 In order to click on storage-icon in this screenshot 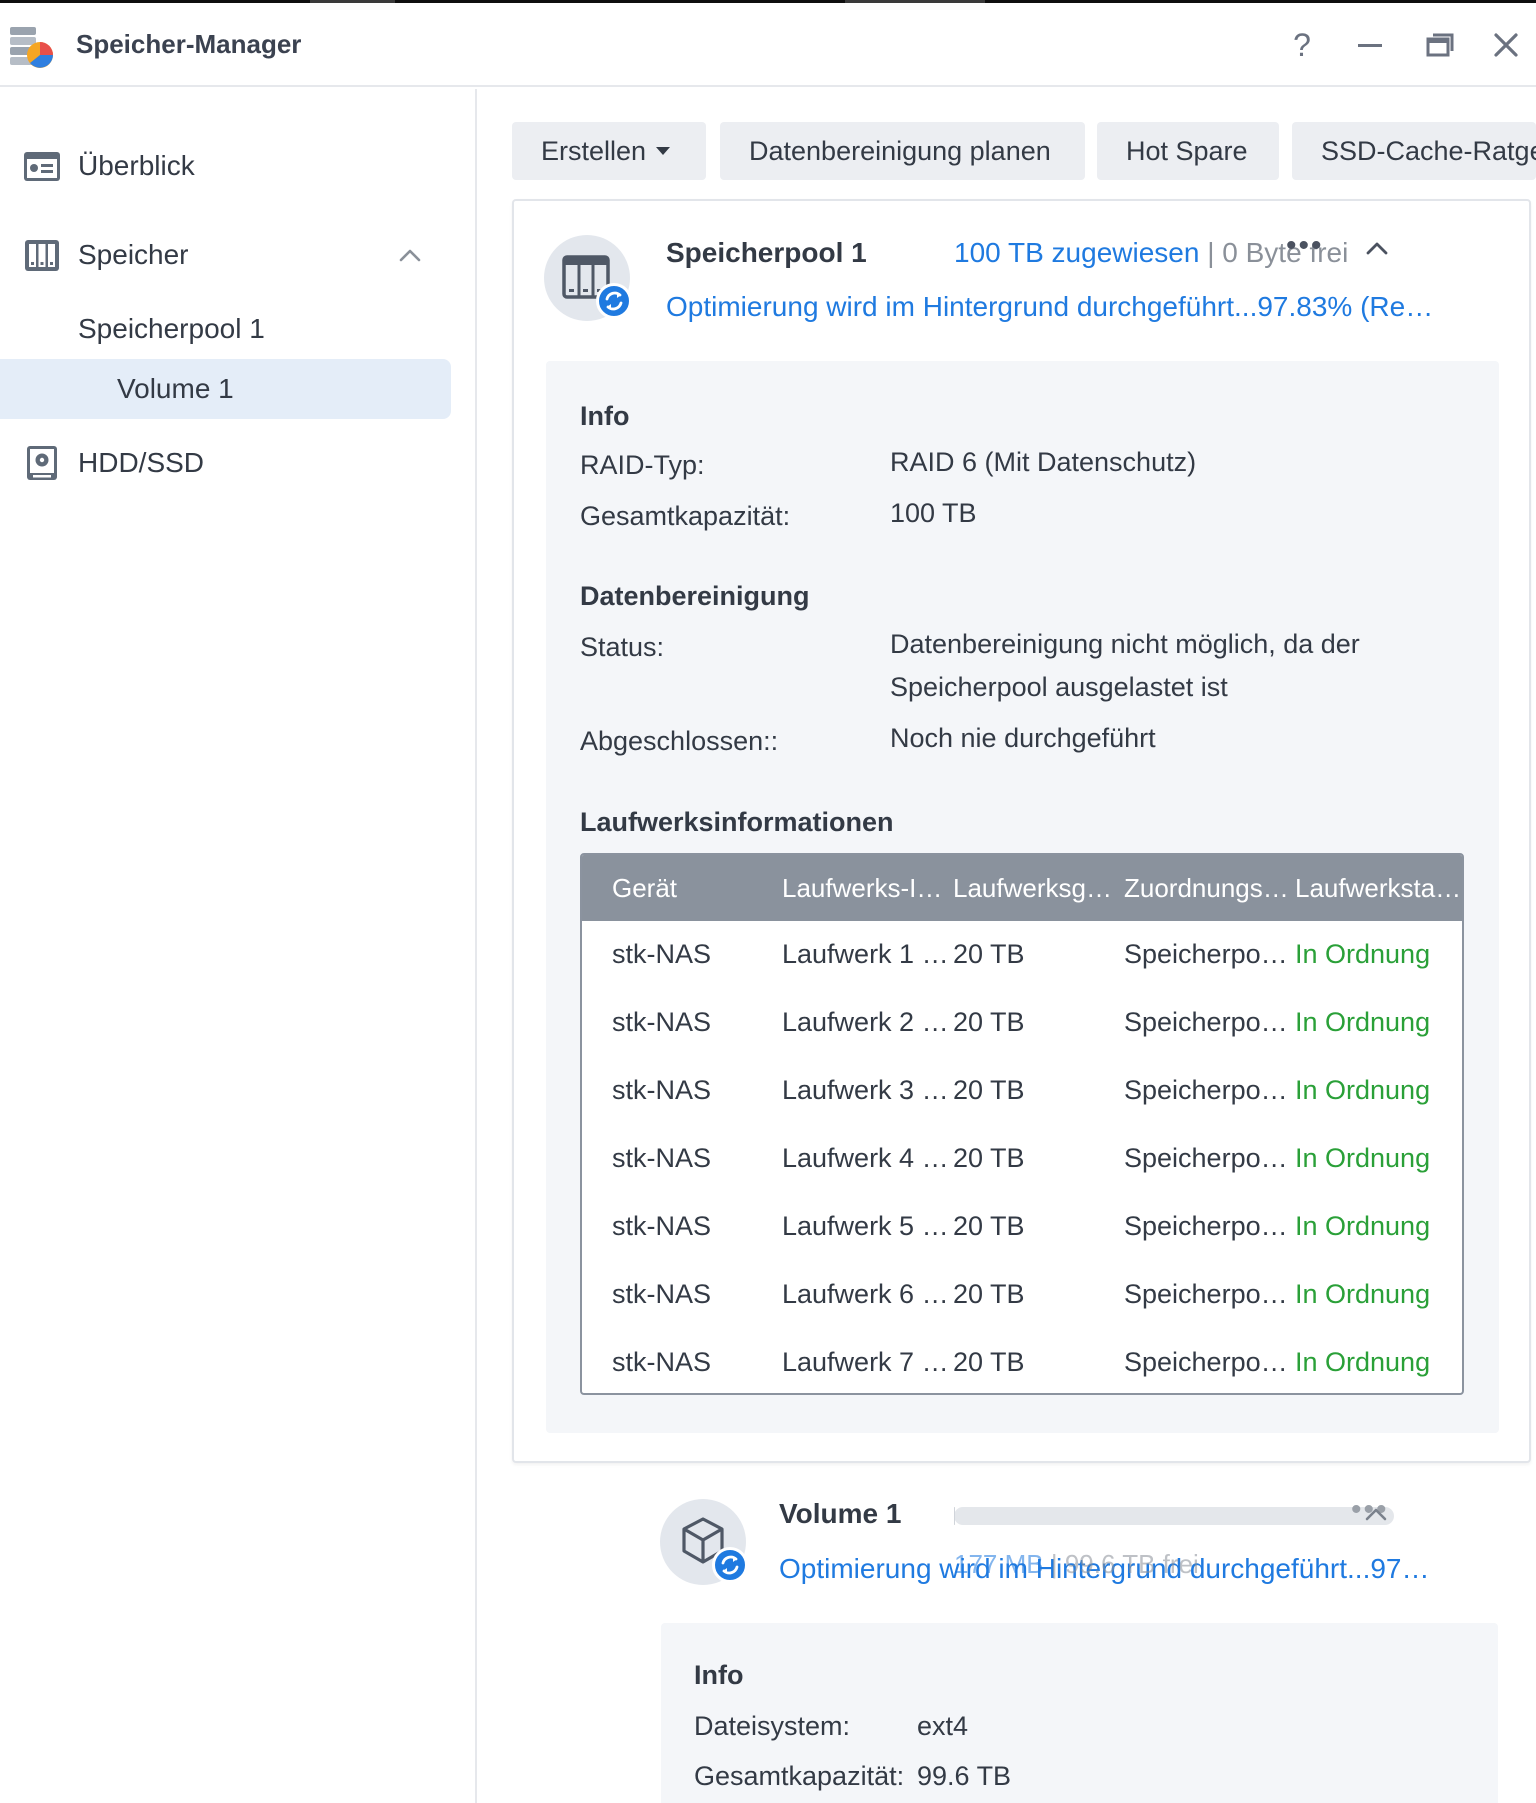, I will do `click(42, 255)`.